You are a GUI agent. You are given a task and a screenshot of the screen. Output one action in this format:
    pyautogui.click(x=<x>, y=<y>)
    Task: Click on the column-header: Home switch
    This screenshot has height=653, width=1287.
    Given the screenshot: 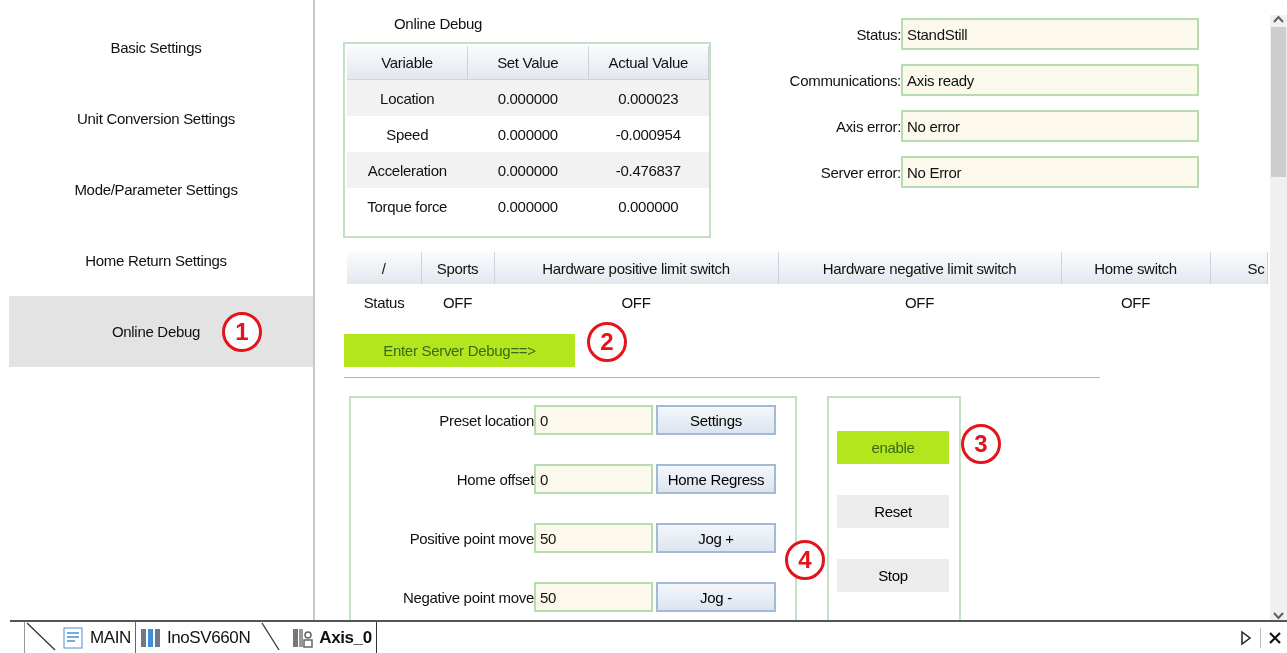 What is the action you would take?
    pyautogui.click(x=1135, y=268)
    